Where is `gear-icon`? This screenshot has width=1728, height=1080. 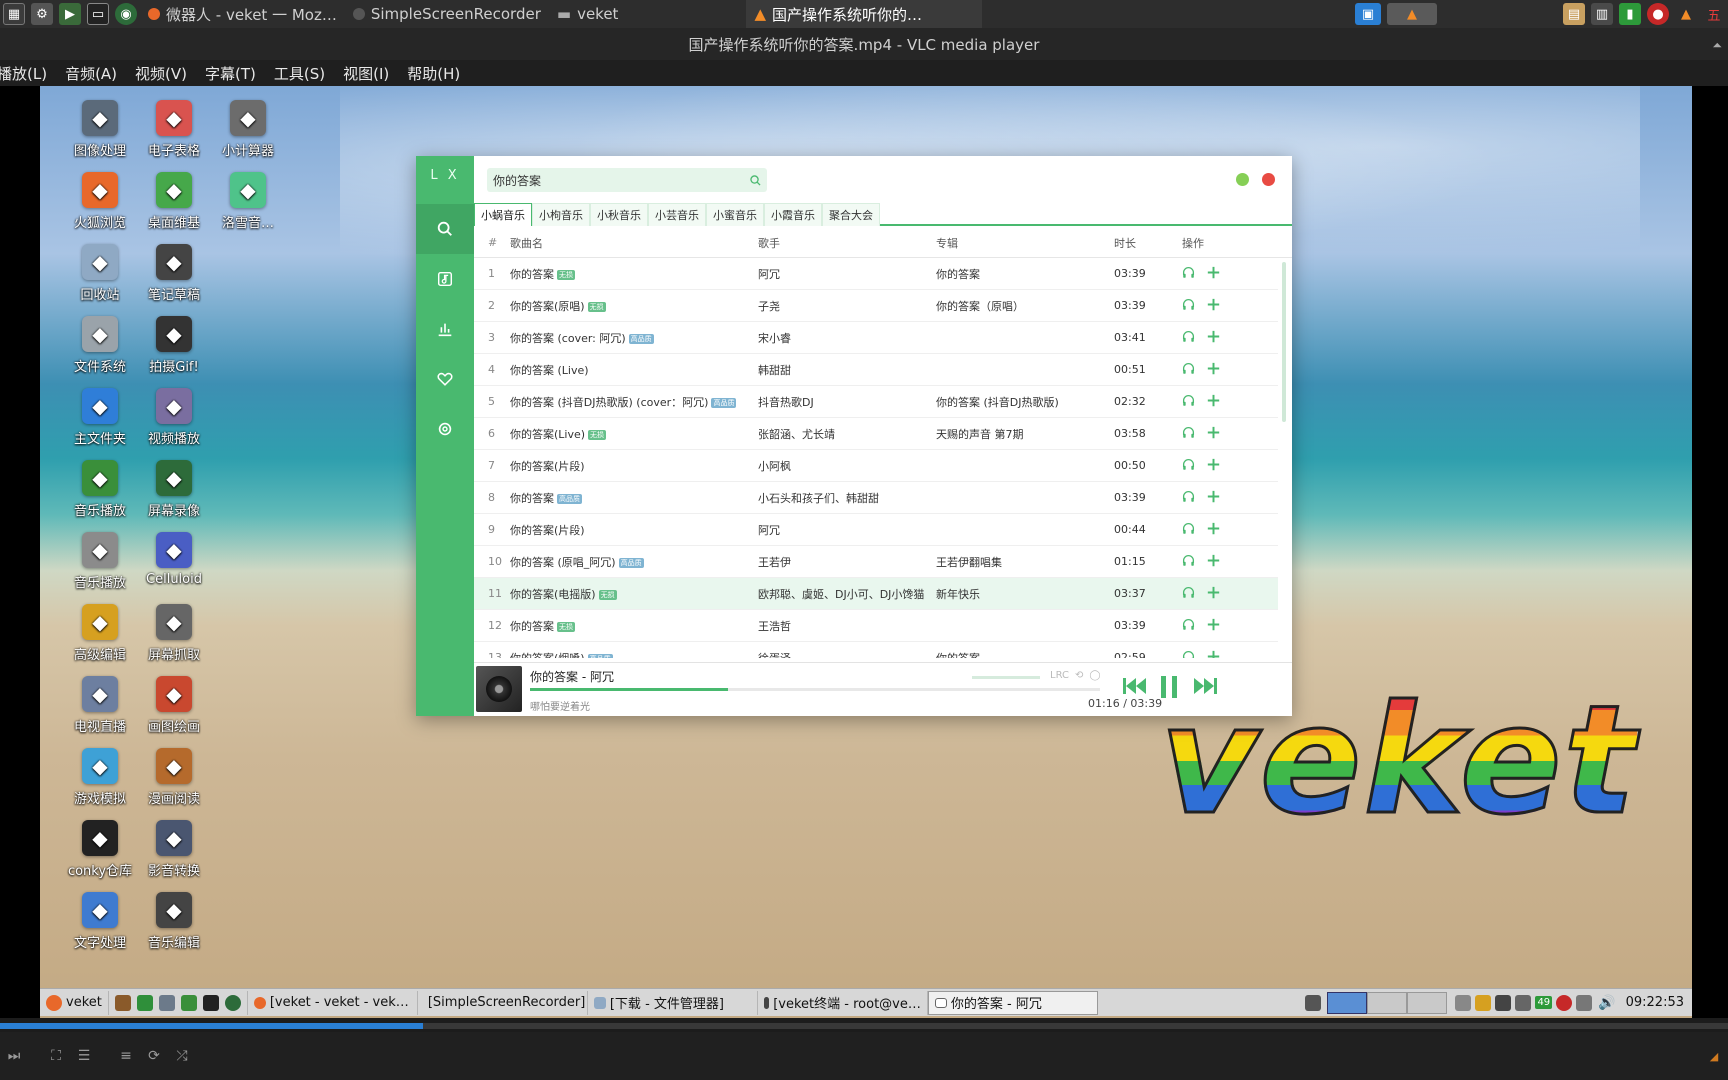
gear-icon is located at coordinates (166, 1002).